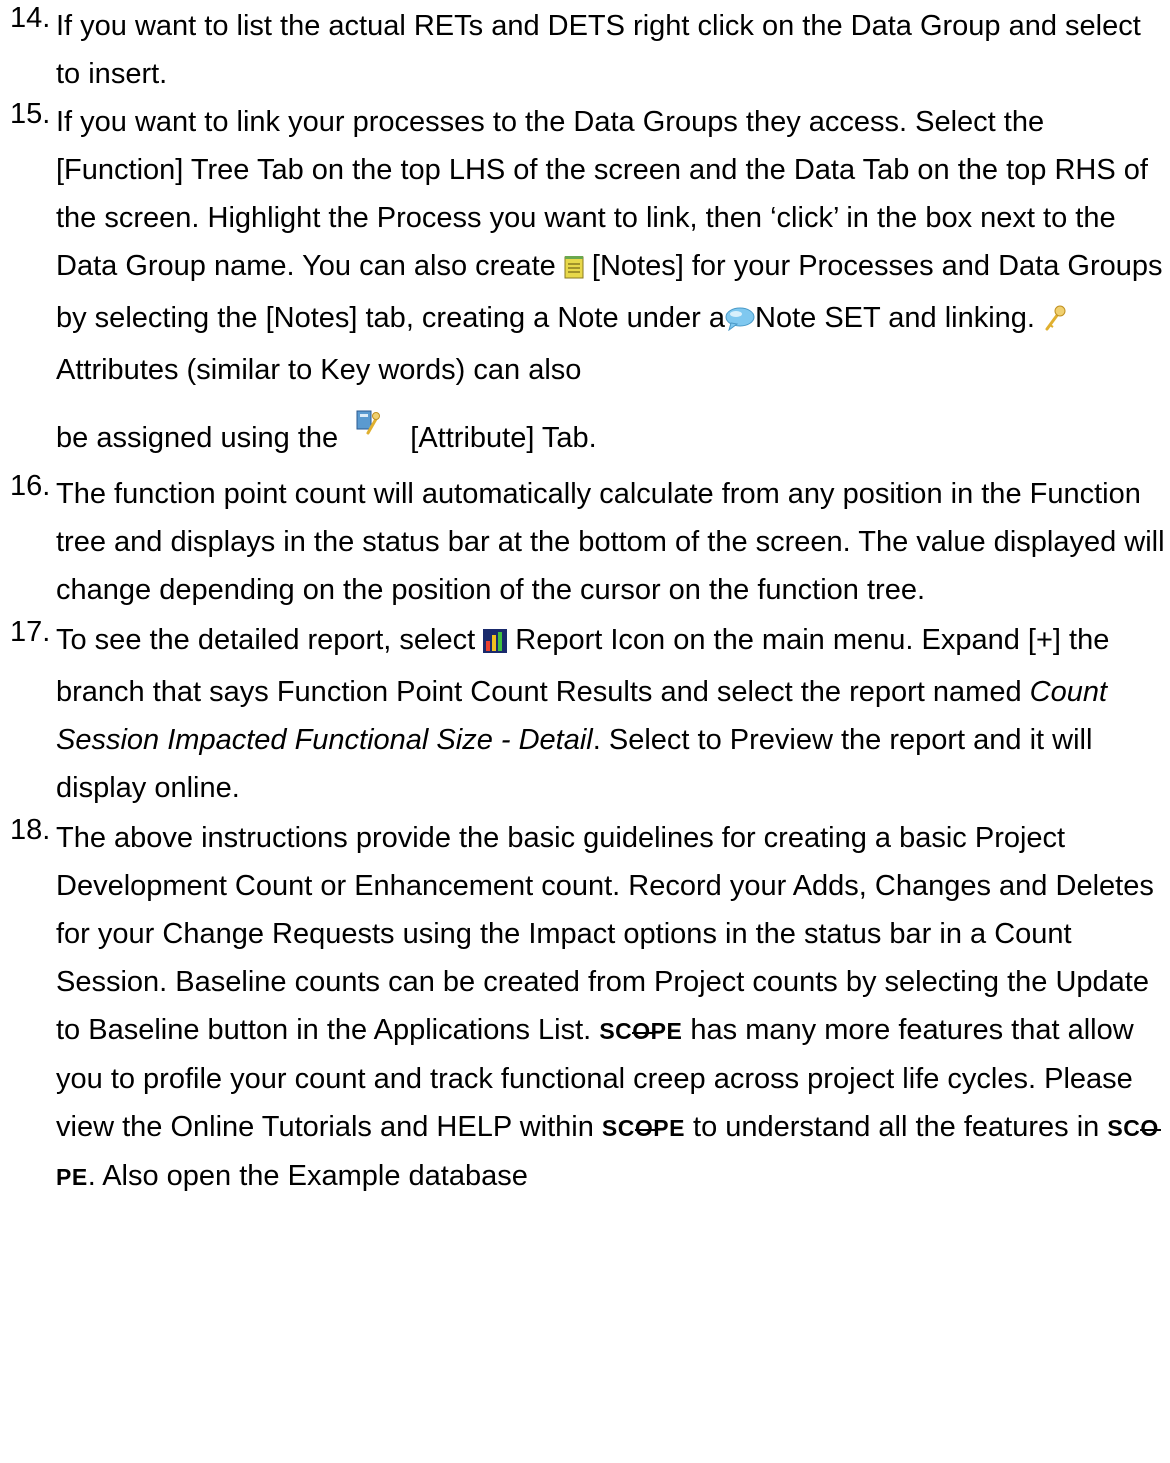 This screenshot has height=1463, width=1170. What do you see at coordinates (30, 632) in the screenshot?
I see `step-number: 17.` at bounding box center [30, 632].